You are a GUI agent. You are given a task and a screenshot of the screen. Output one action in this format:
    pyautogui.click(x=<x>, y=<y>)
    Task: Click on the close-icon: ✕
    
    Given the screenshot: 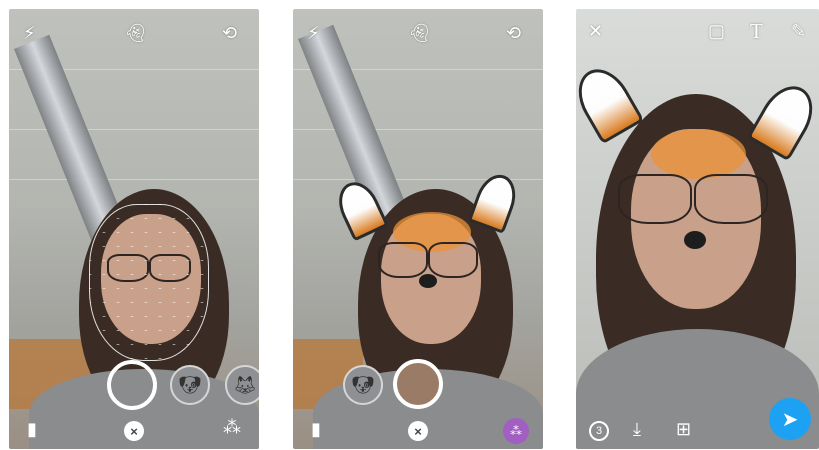 What is the action you would take?
    pyautogui.click(x=595, y=31)
    